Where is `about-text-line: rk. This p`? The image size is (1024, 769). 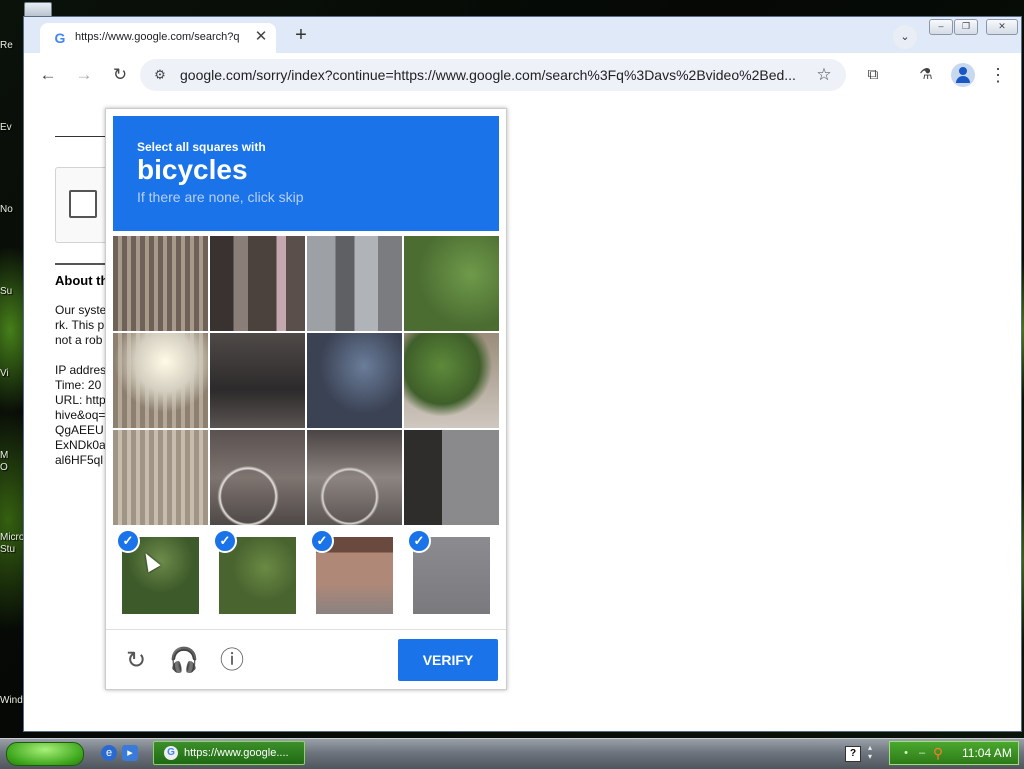 about-text-line: rk. This p is located at coordinates (80, 325).